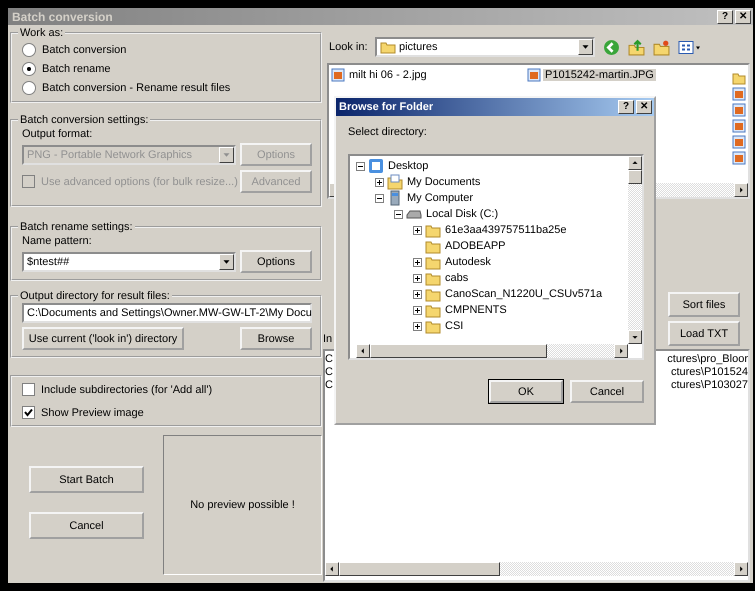 The image size is (755, 591). What do you see at coordinates (57, 241) in the screenshot?
I see `field-label: Name pattern:` at bounding box center [57, 241].